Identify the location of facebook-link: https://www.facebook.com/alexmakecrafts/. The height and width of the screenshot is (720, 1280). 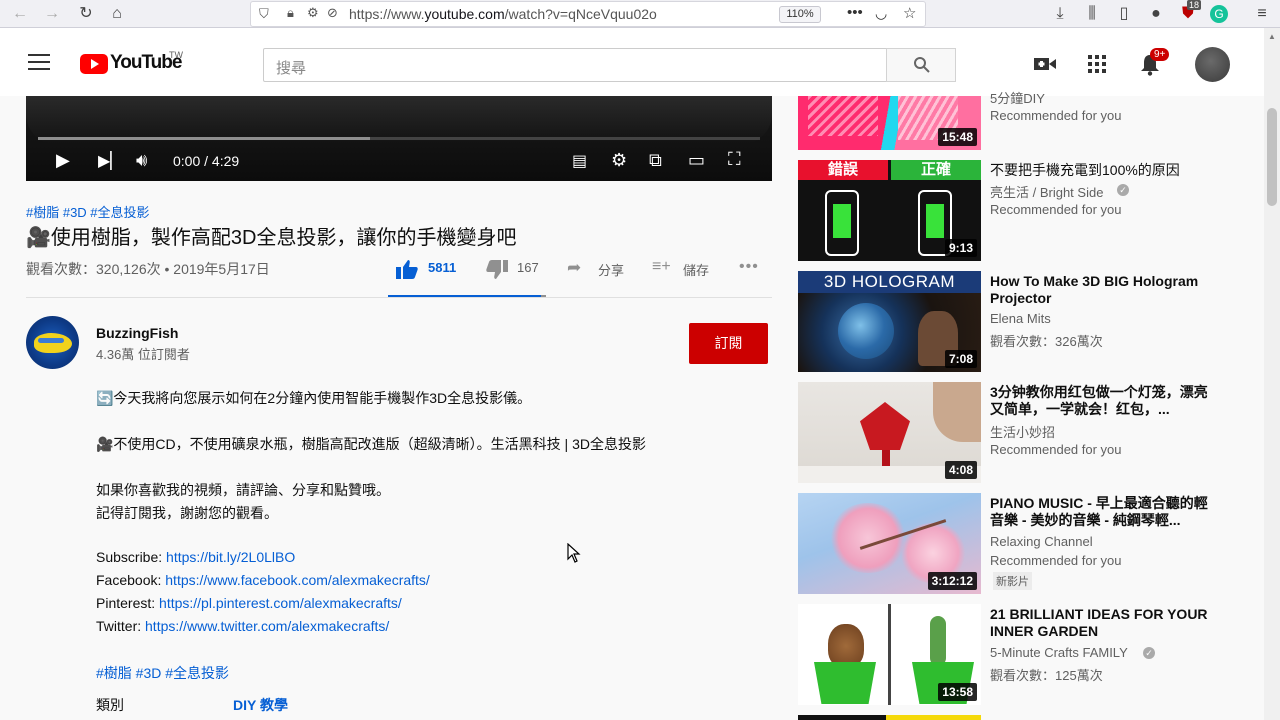
(297, 580).